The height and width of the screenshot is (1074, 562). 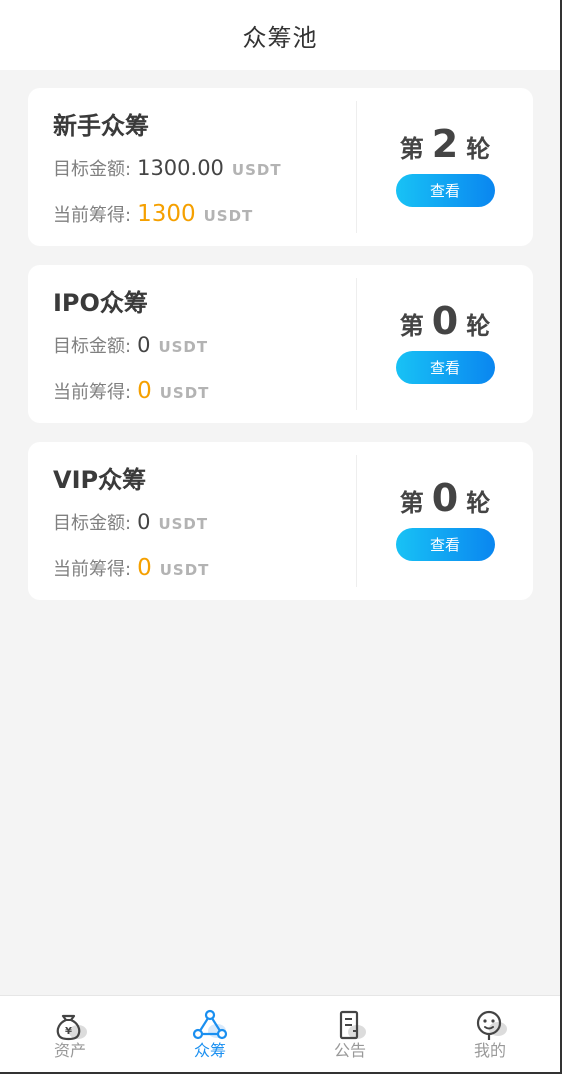 I want to click on top-bar: 众筹池, so click(x=280, y=35).